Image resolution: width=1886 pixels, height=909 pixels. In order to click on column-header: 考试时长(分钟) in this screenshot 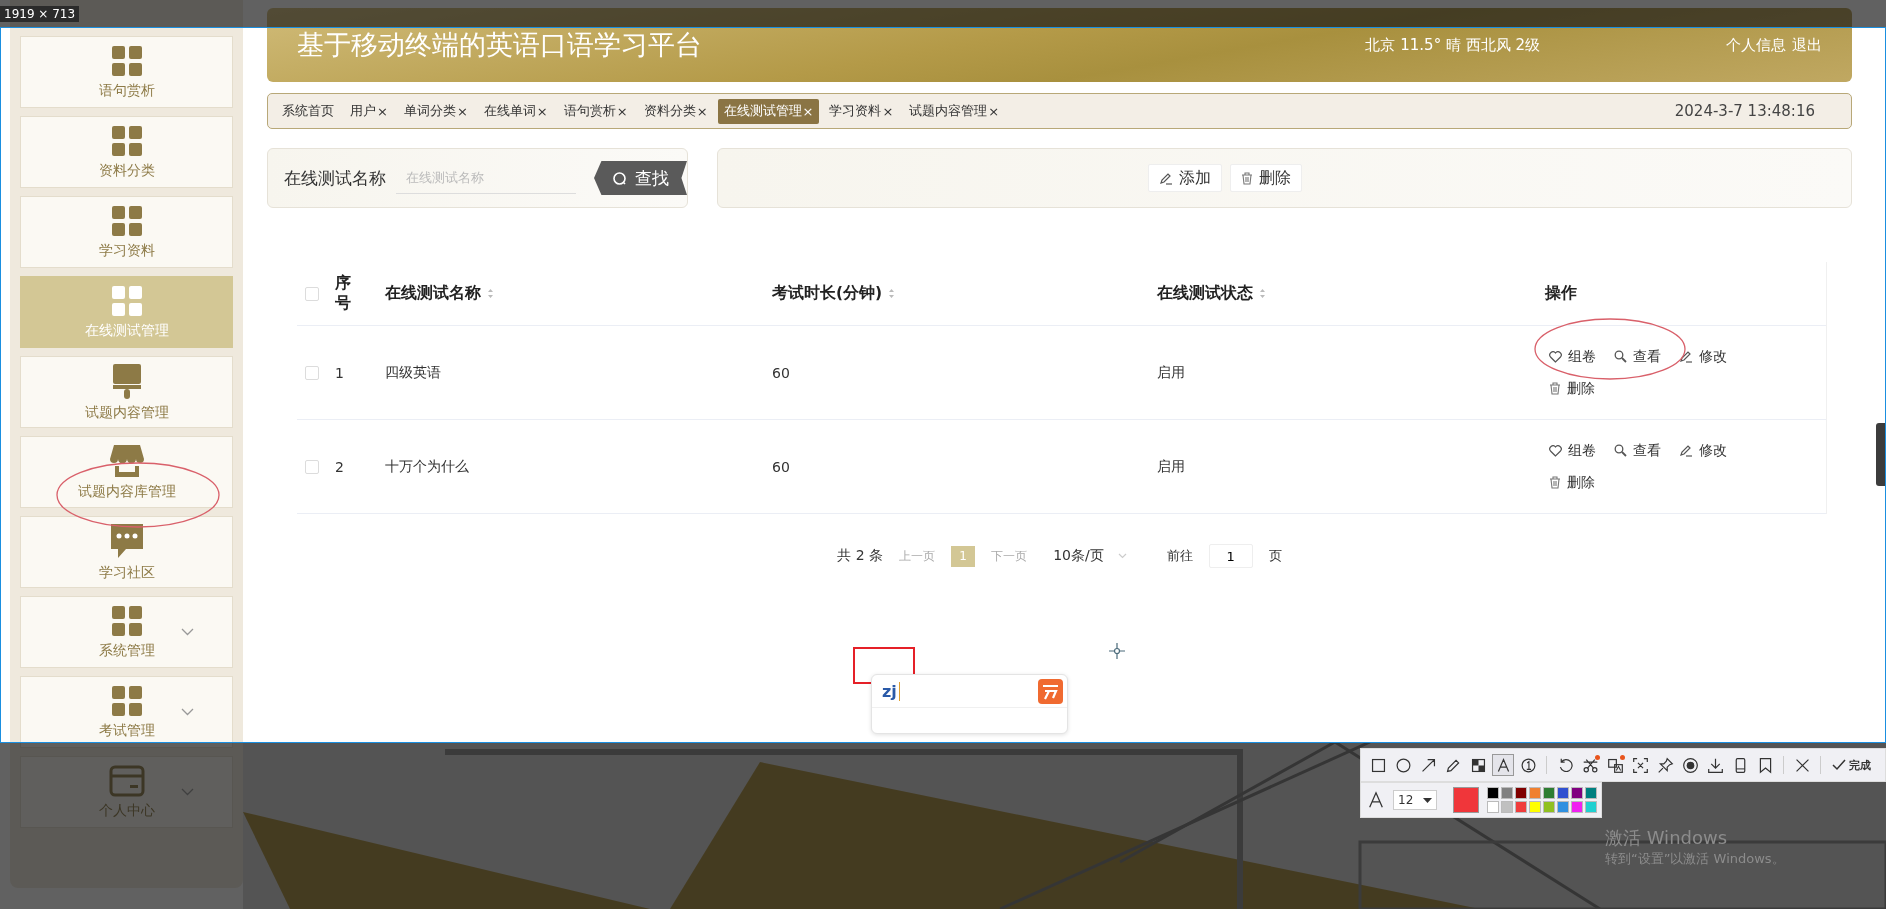, I will do `click(827, 293)`.